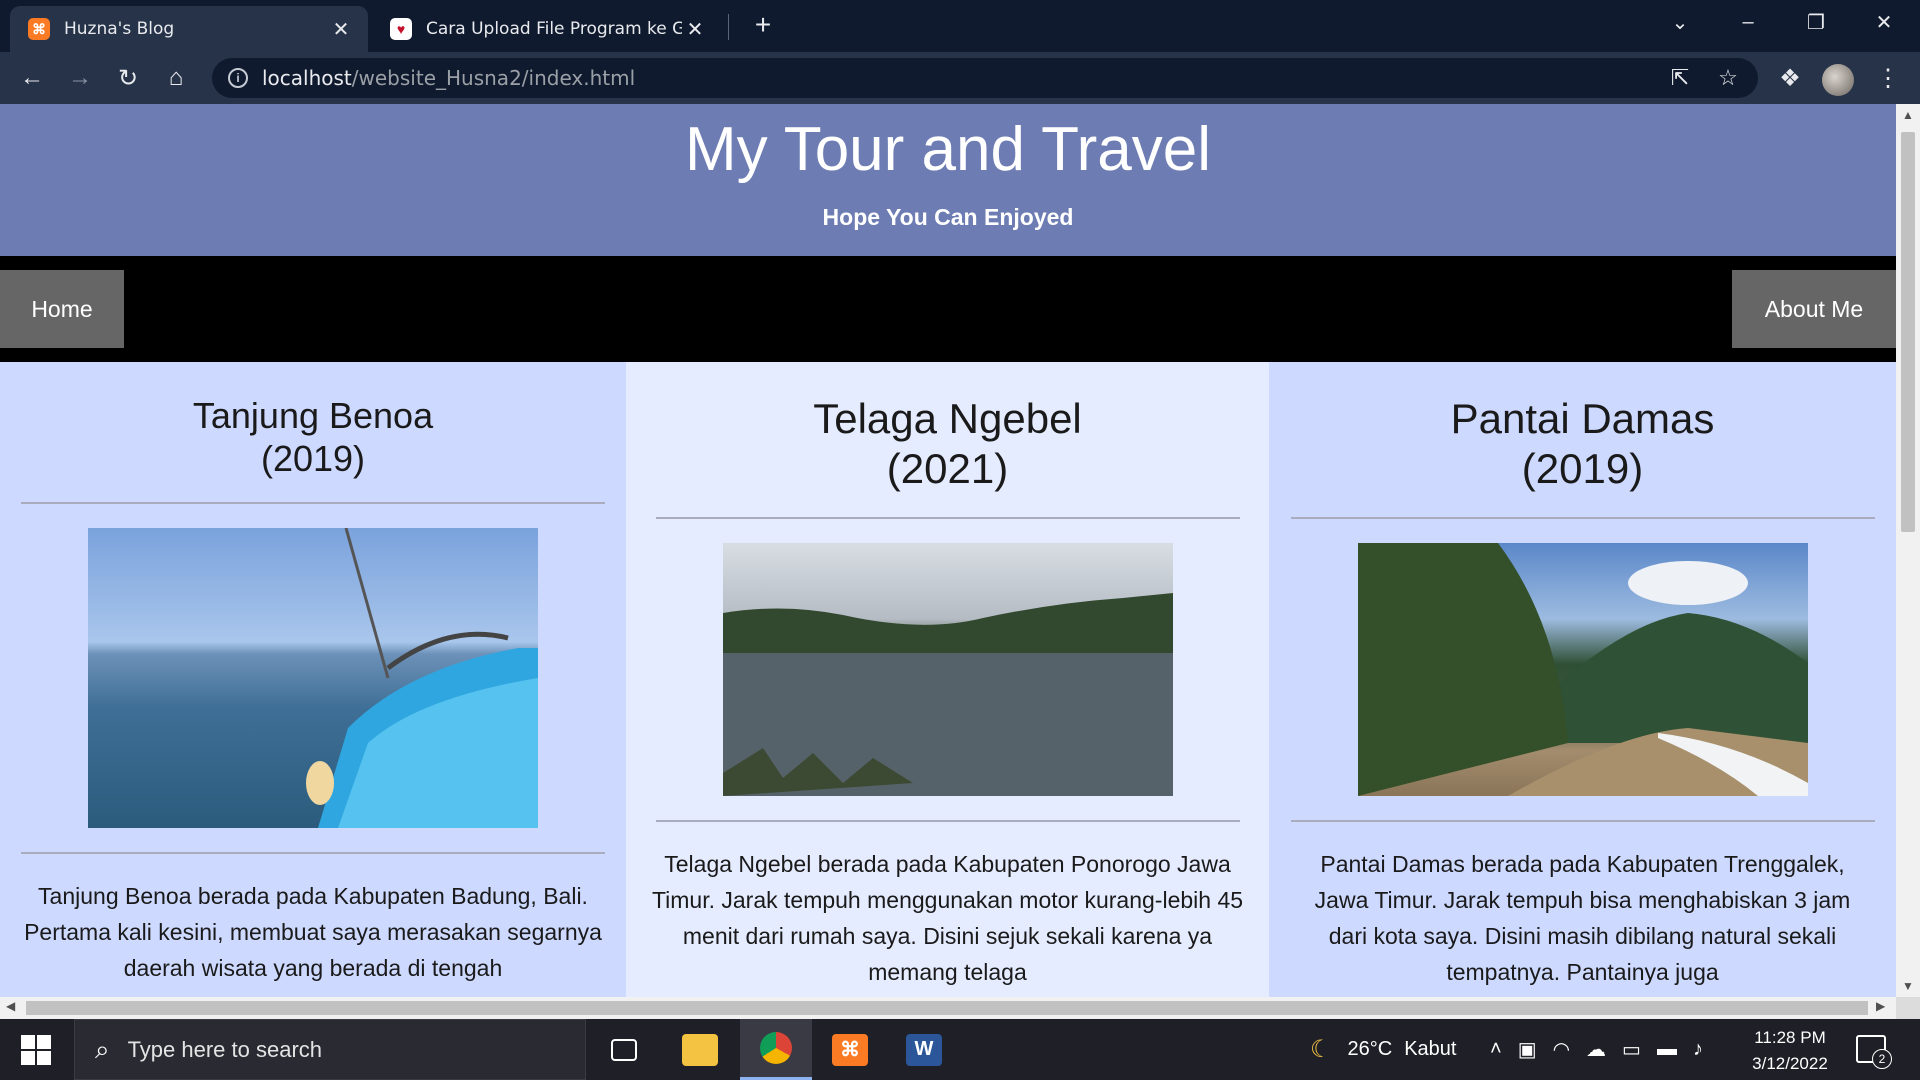 The image size is (1920, 1080). What do you see at coordinates (1680, 22) in the screenshot?
I see `tab-search-icon: ⌄` at bounding box center [1680, 22].